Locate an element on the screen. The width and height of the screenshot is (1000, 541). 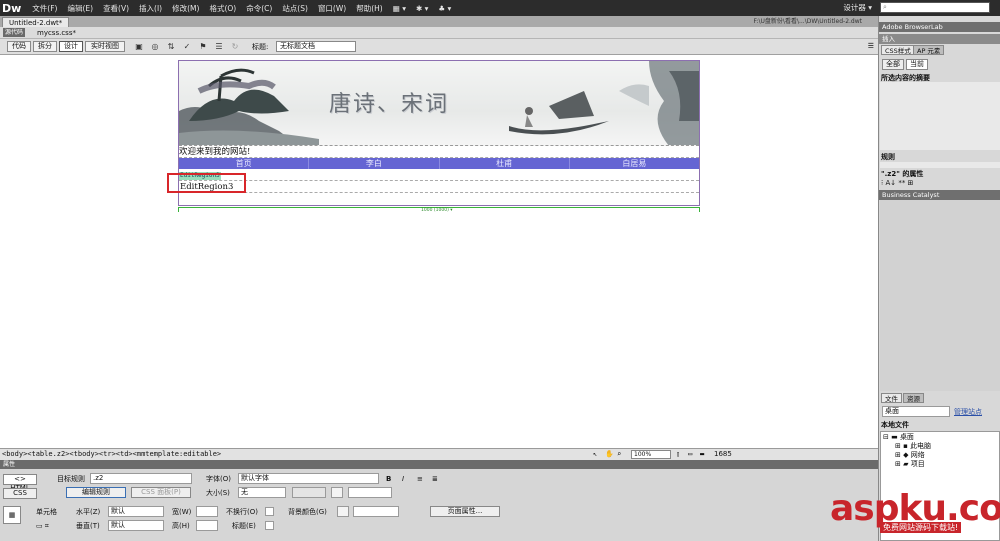
h-align-label: 水平(Z) is located at coordinates (88, 512).